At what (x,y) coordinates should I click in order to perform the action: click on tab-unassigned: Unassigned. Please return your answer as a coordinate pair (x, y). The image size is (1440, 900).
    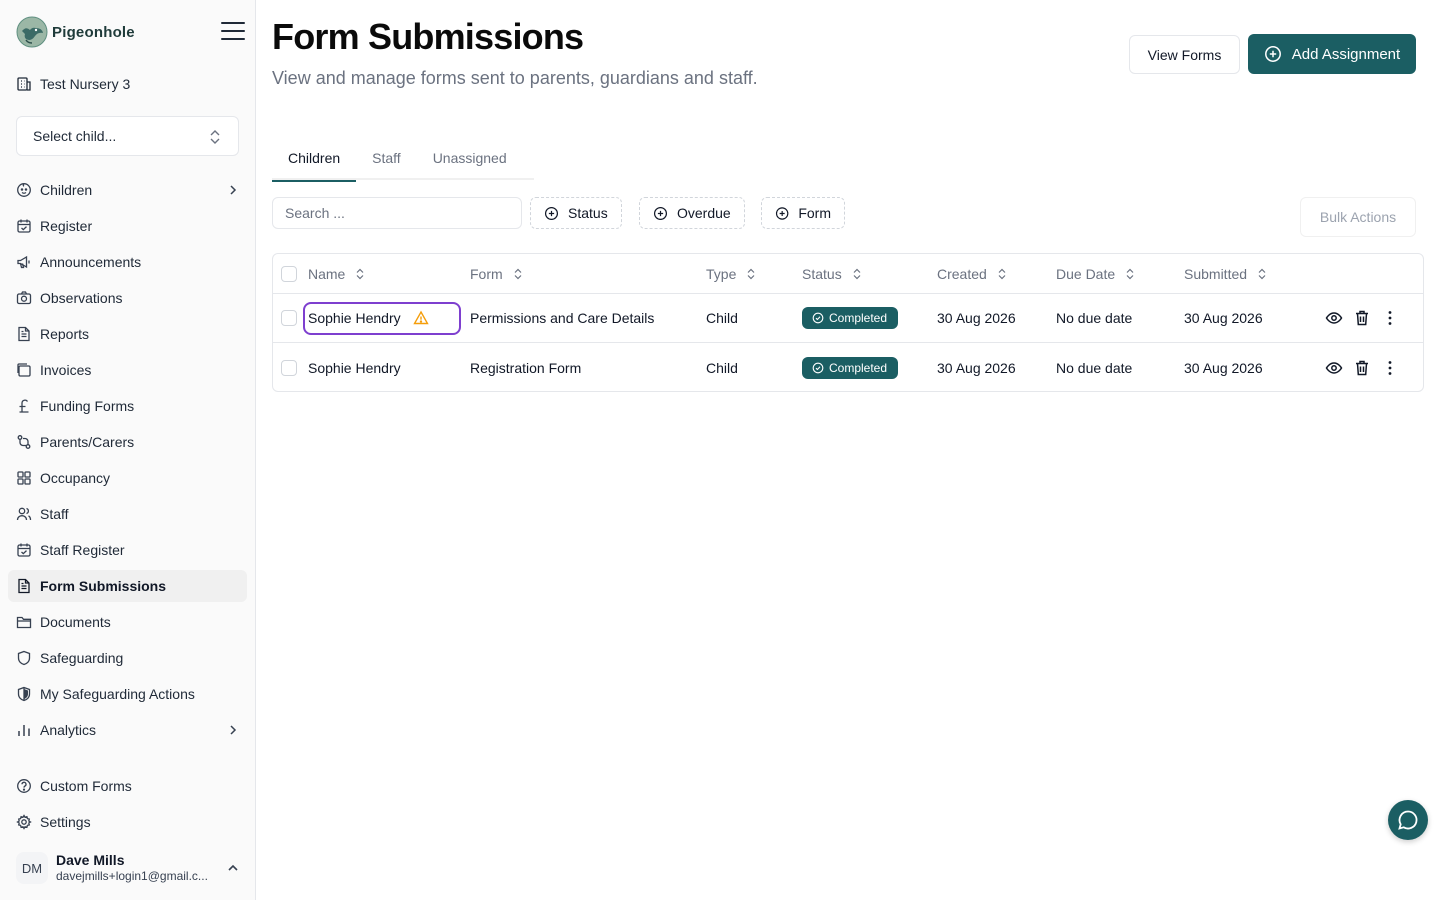
    Looking at the image, I should click on (470, 158).